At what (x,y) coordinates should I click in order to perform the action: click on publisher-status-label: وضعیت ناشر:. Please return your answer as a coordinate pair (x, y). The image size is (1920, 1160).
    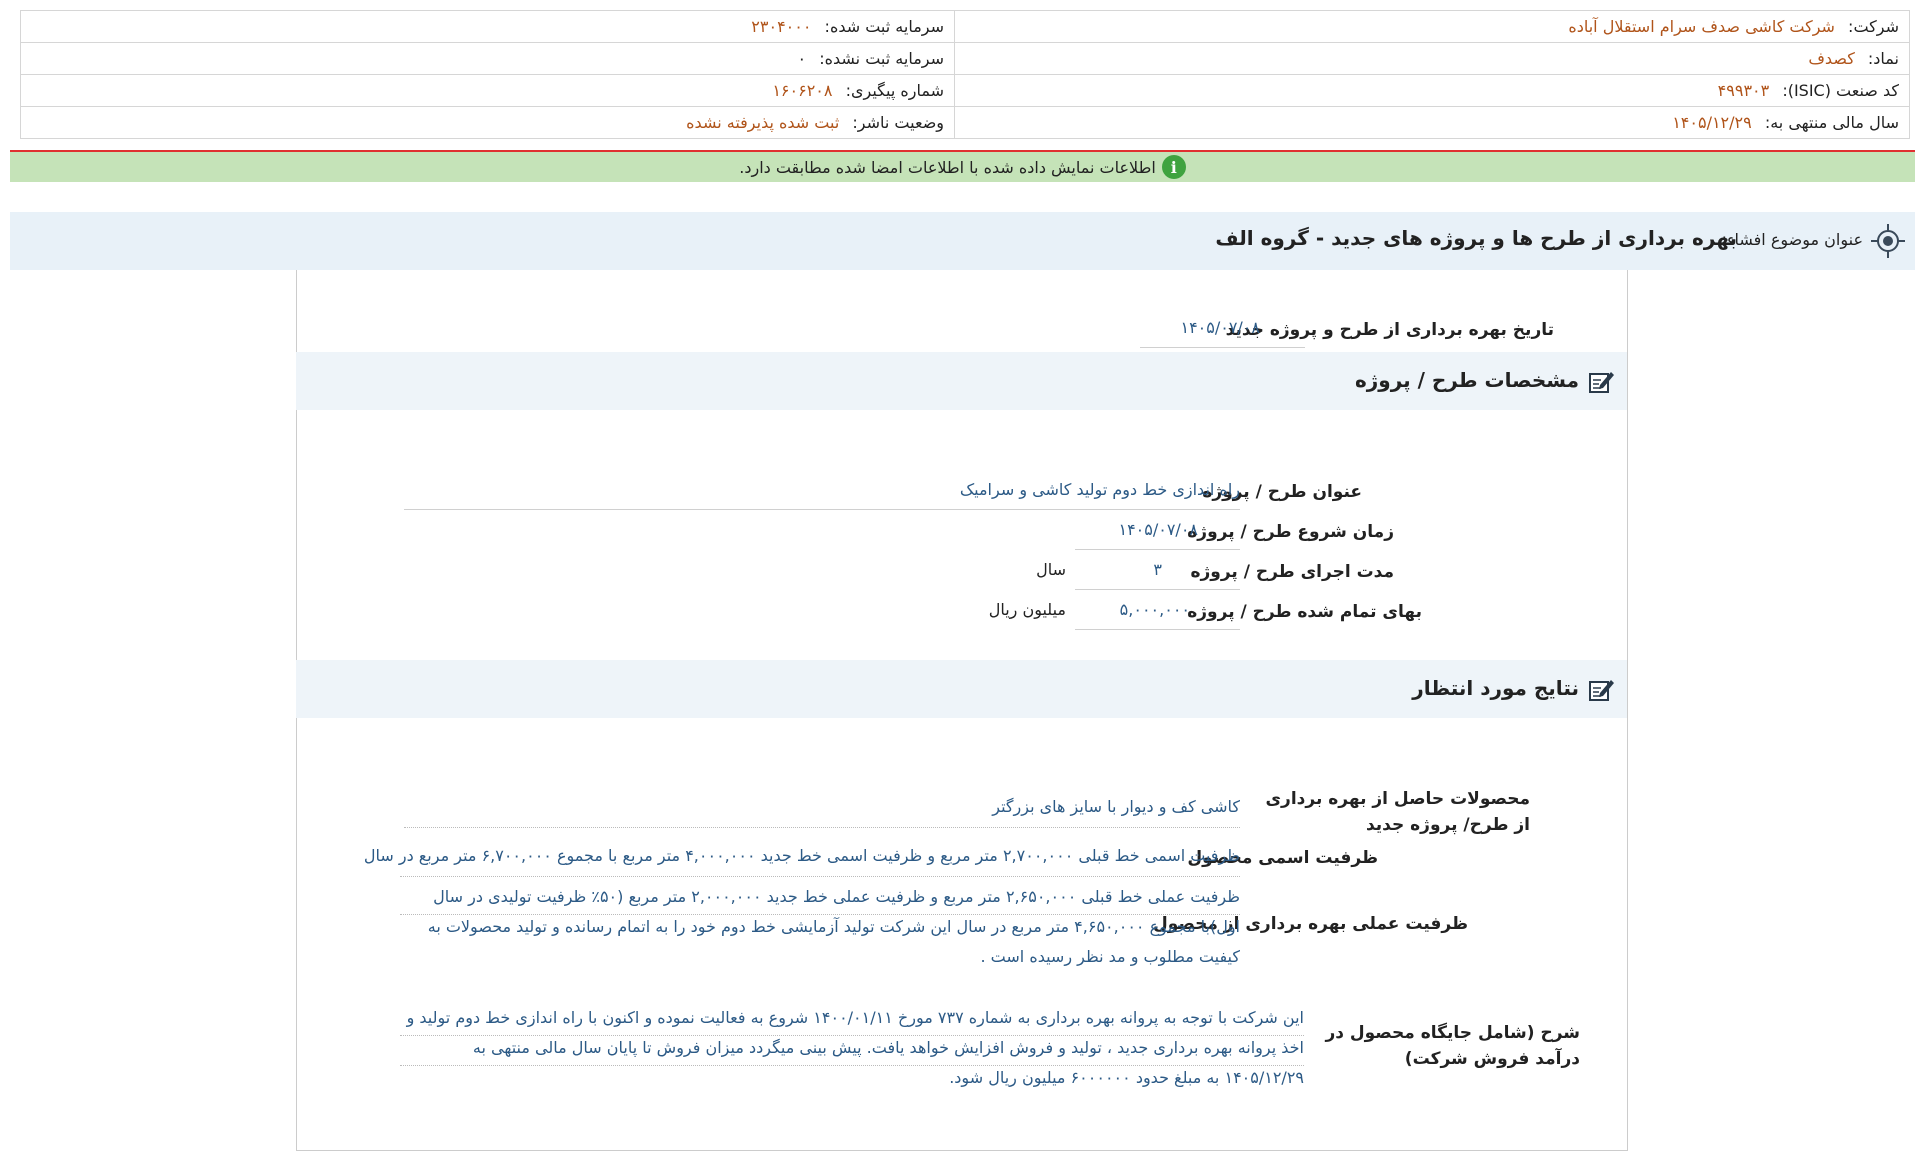
    Looking at the image, I should click on (898, 122).